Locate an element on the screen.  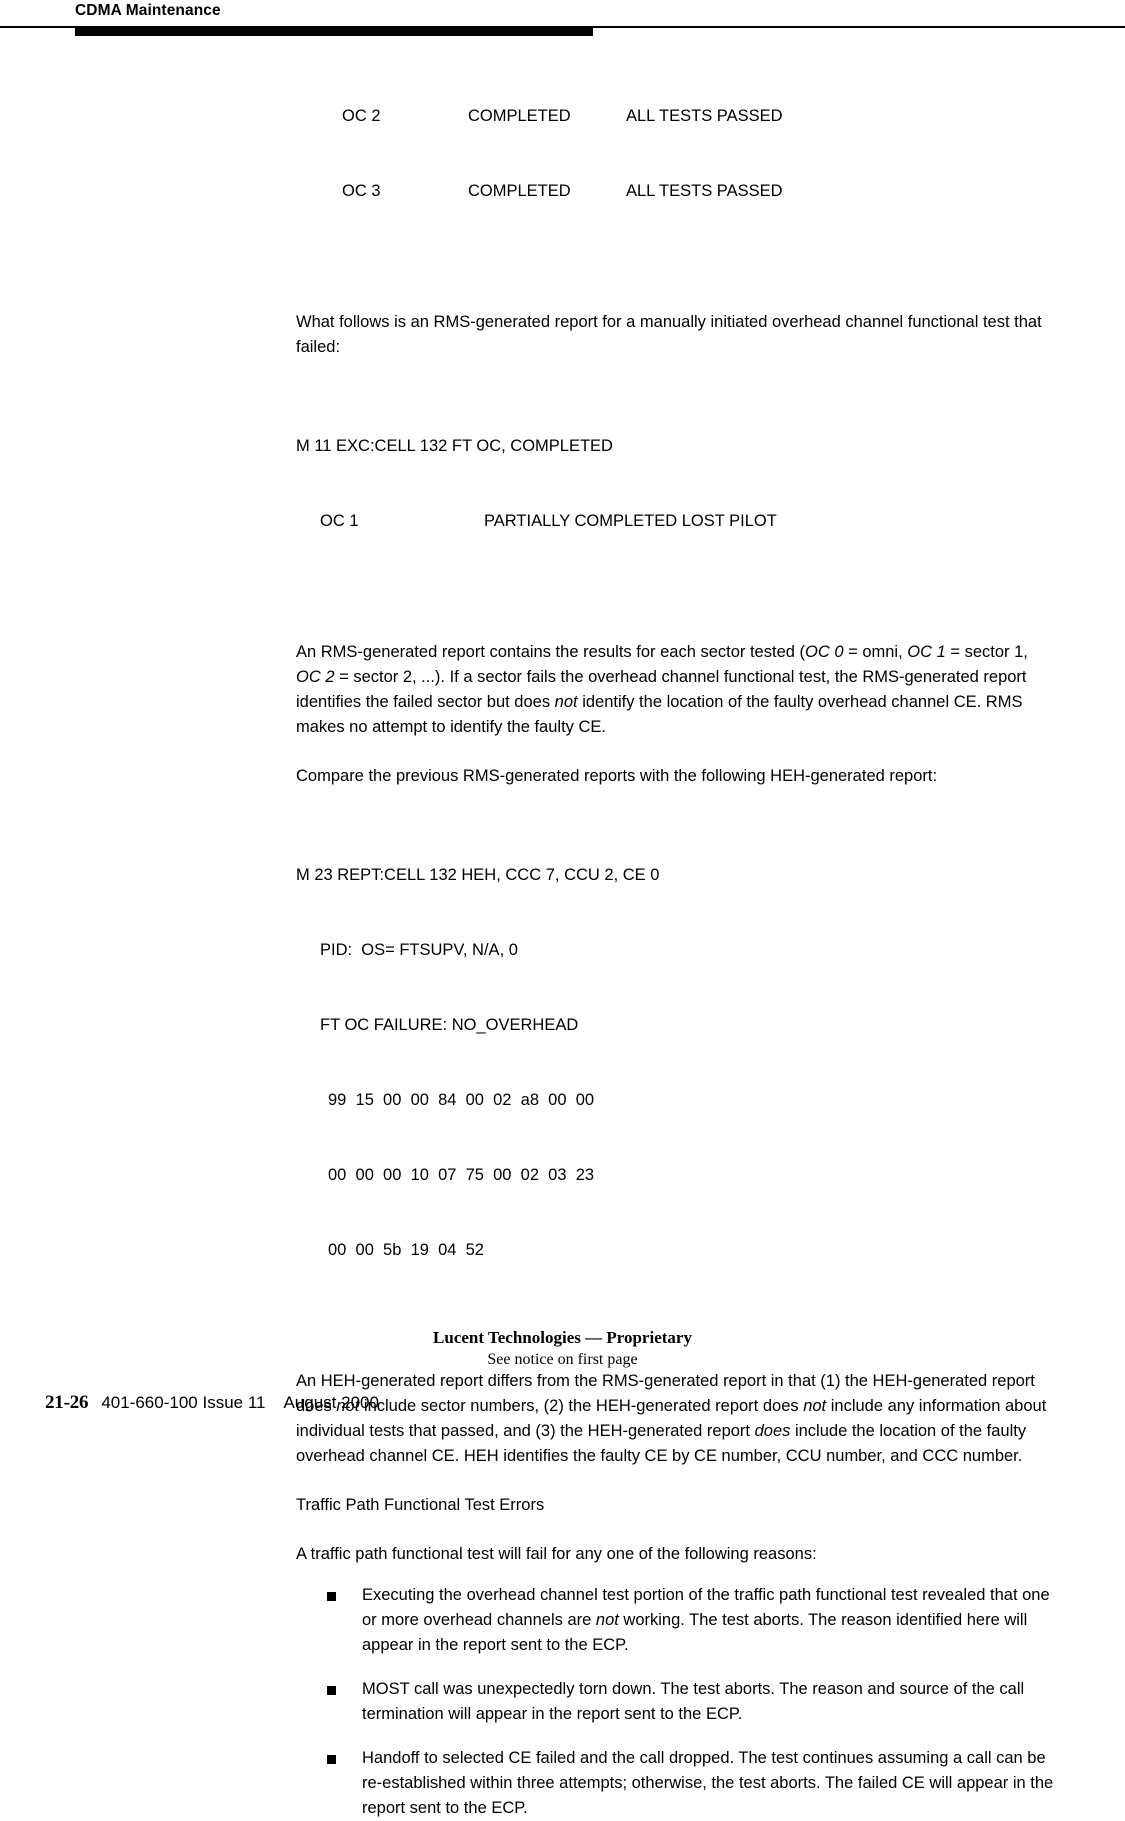
text-run: = sector 1, is located at coordinates (986, 652).